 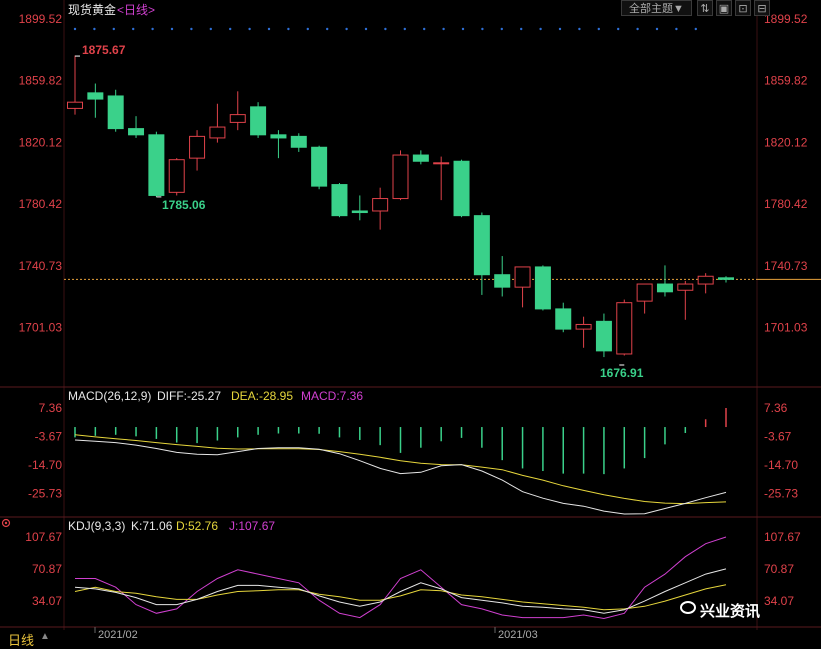 What do you see at coordinates (47, 601) in the screenshot?
I see `kdj-tick-left: 34.07` at bounding box center [47, 601].